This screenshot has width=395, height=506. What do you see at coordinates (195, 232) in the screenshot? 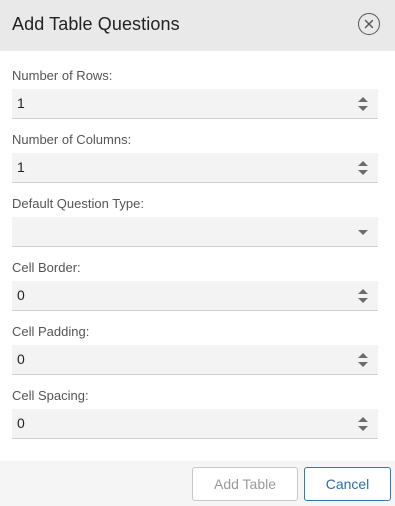
I see `question-type-select` at bounding box center [195, 232].